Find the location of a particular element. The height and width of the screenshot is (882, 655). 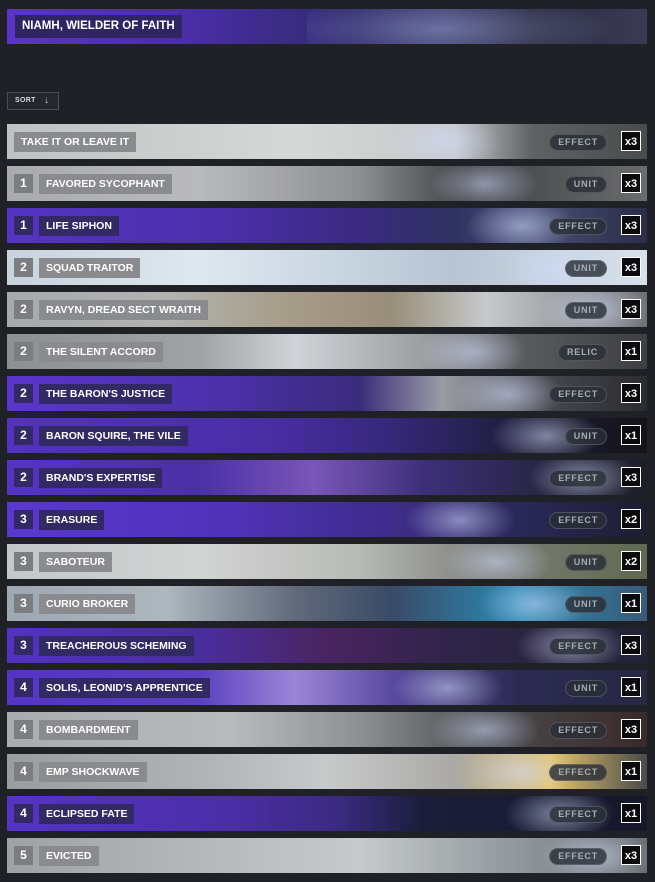

card-name: CURIO BROKER is located at coordinates (87, 604).